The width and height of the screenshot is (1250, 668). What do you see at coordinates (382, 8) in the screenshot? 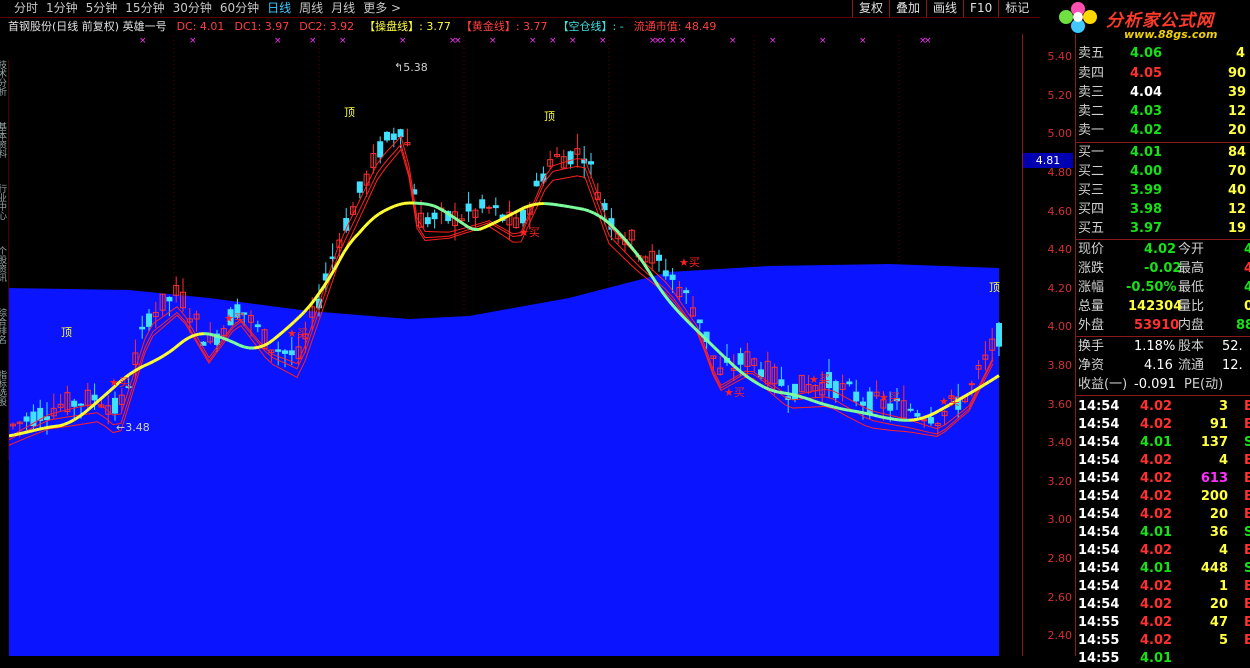
I see `tab-more: 更多 >` at bounding box center [382, 8].